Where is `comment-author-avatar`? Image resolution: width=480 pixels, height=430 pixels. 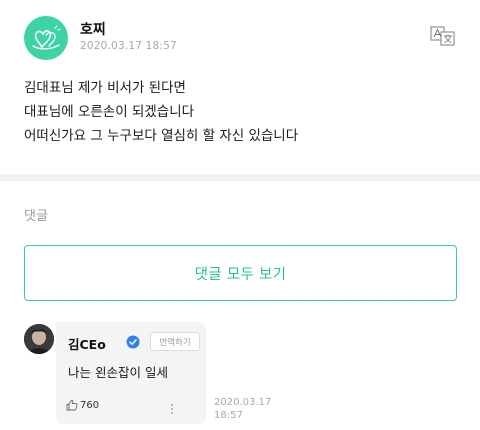
comment-author-avatar is located at coordinates (39, 339).